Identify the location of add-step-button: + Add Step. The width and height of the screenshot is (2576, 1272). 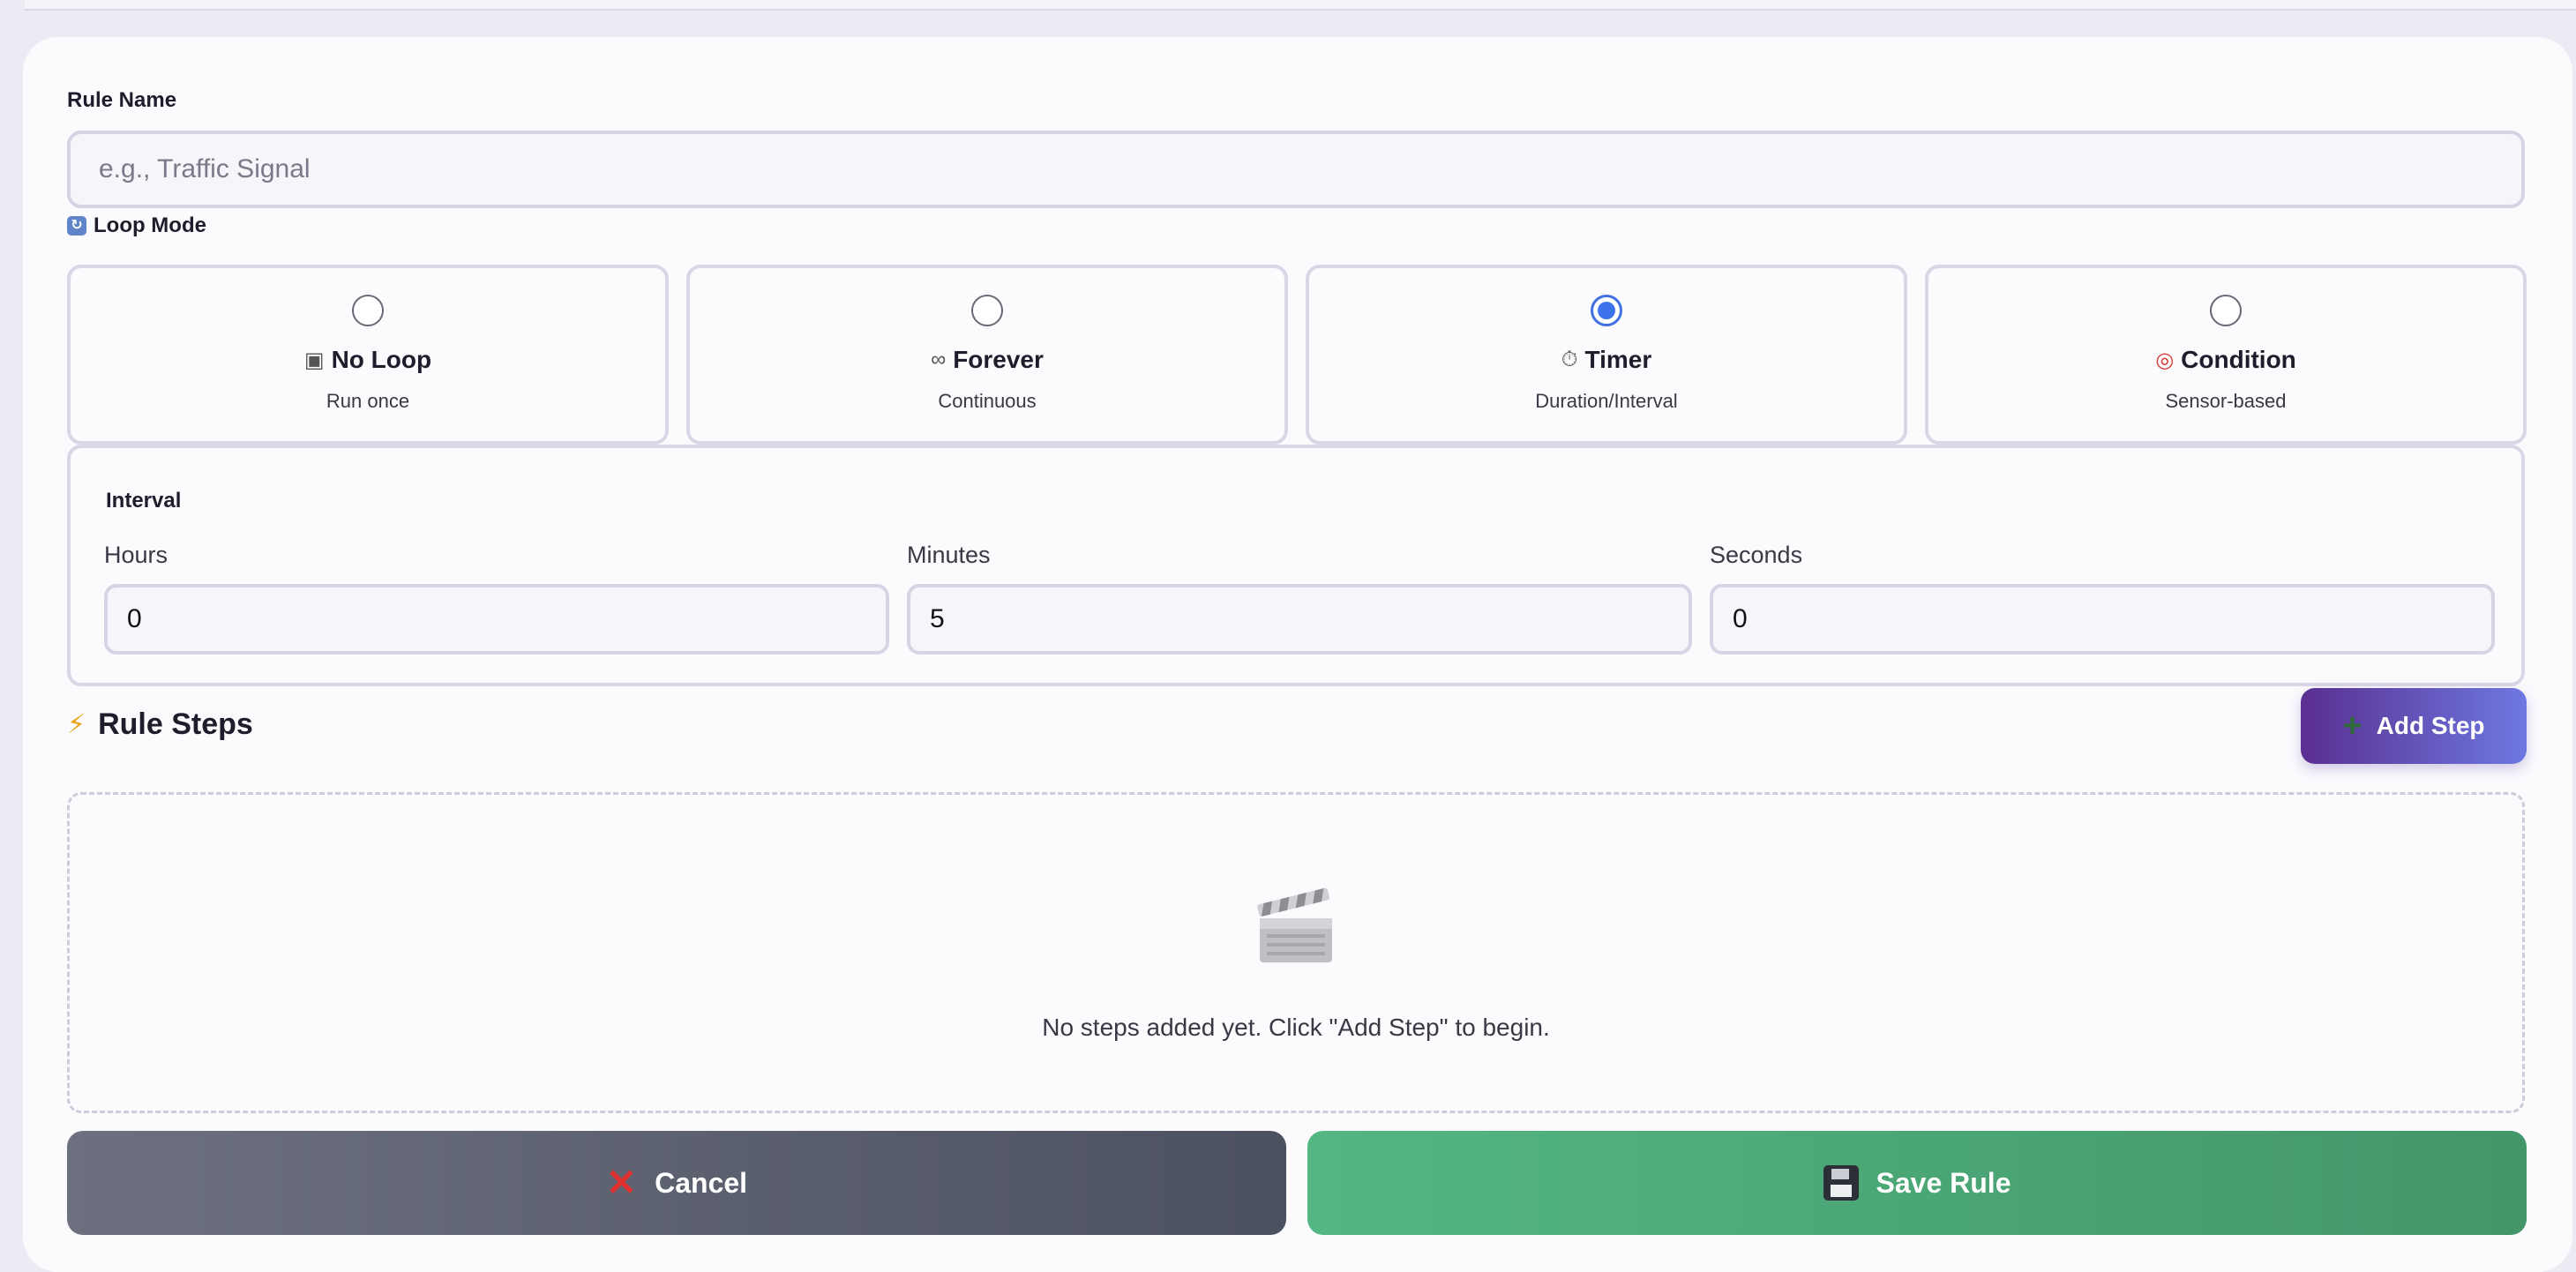
(2414, 726).